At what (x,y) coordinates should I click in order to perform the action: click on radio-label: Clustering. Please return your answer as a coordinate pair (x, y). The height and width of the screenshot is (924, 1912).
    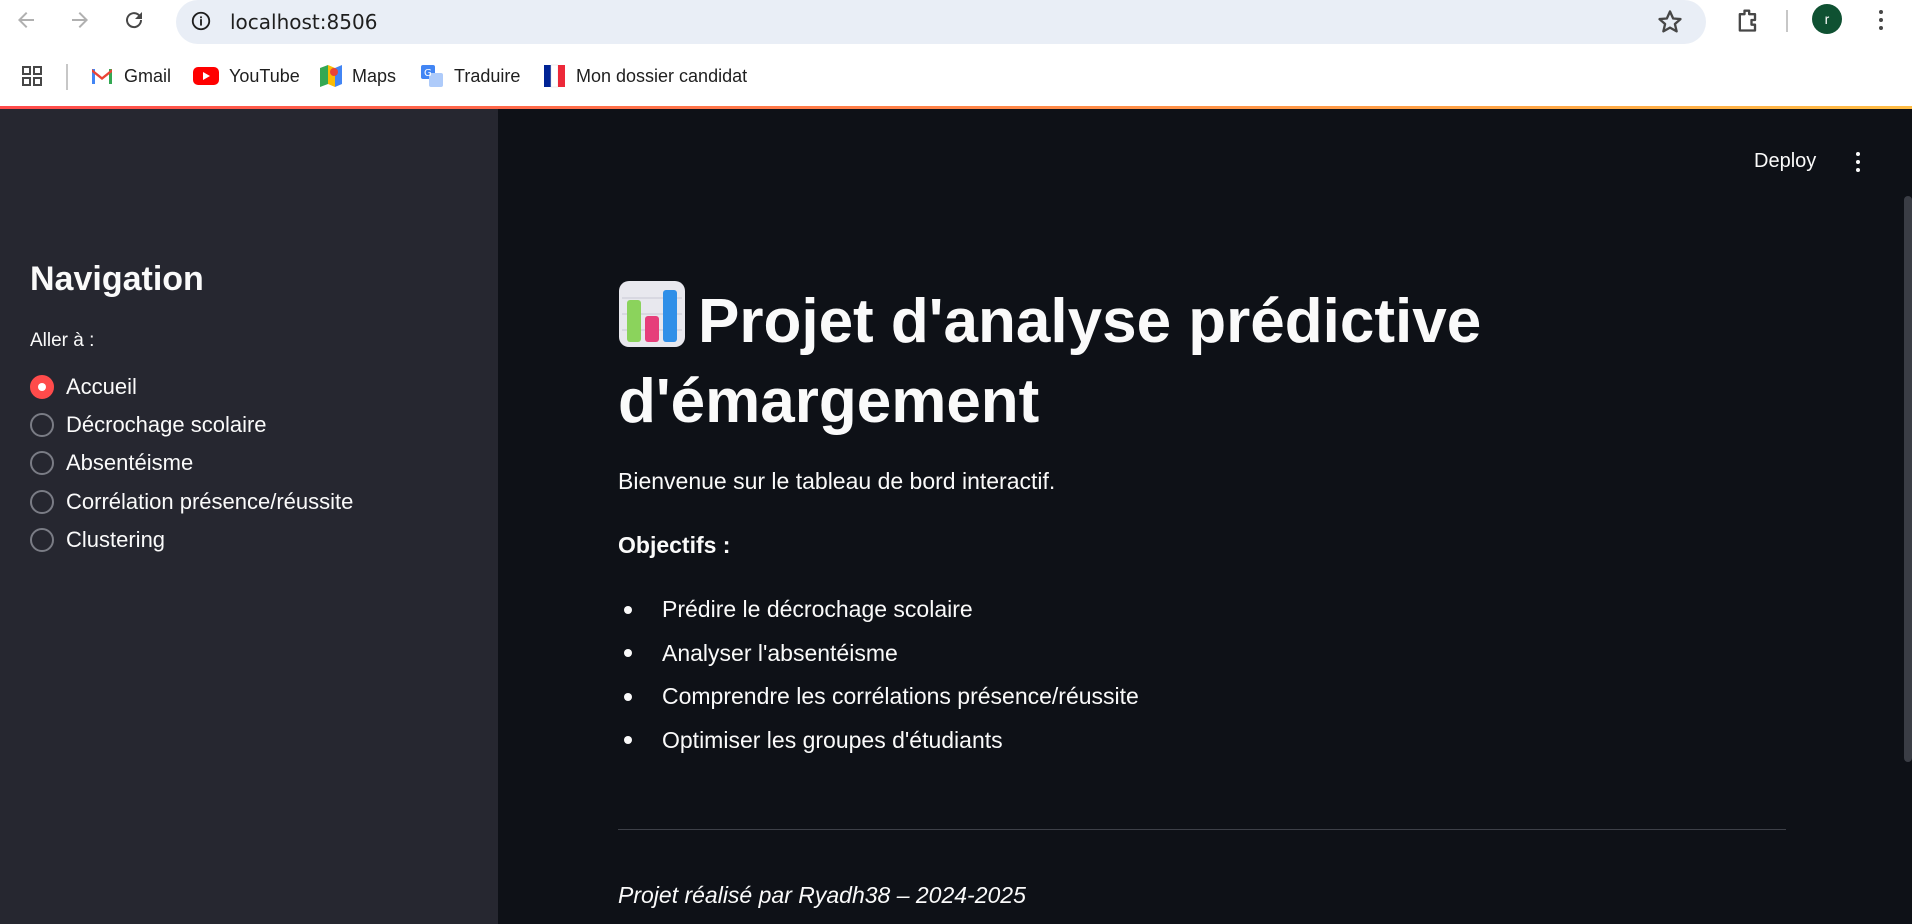
    Looking at the image, I should click on (116, 539).